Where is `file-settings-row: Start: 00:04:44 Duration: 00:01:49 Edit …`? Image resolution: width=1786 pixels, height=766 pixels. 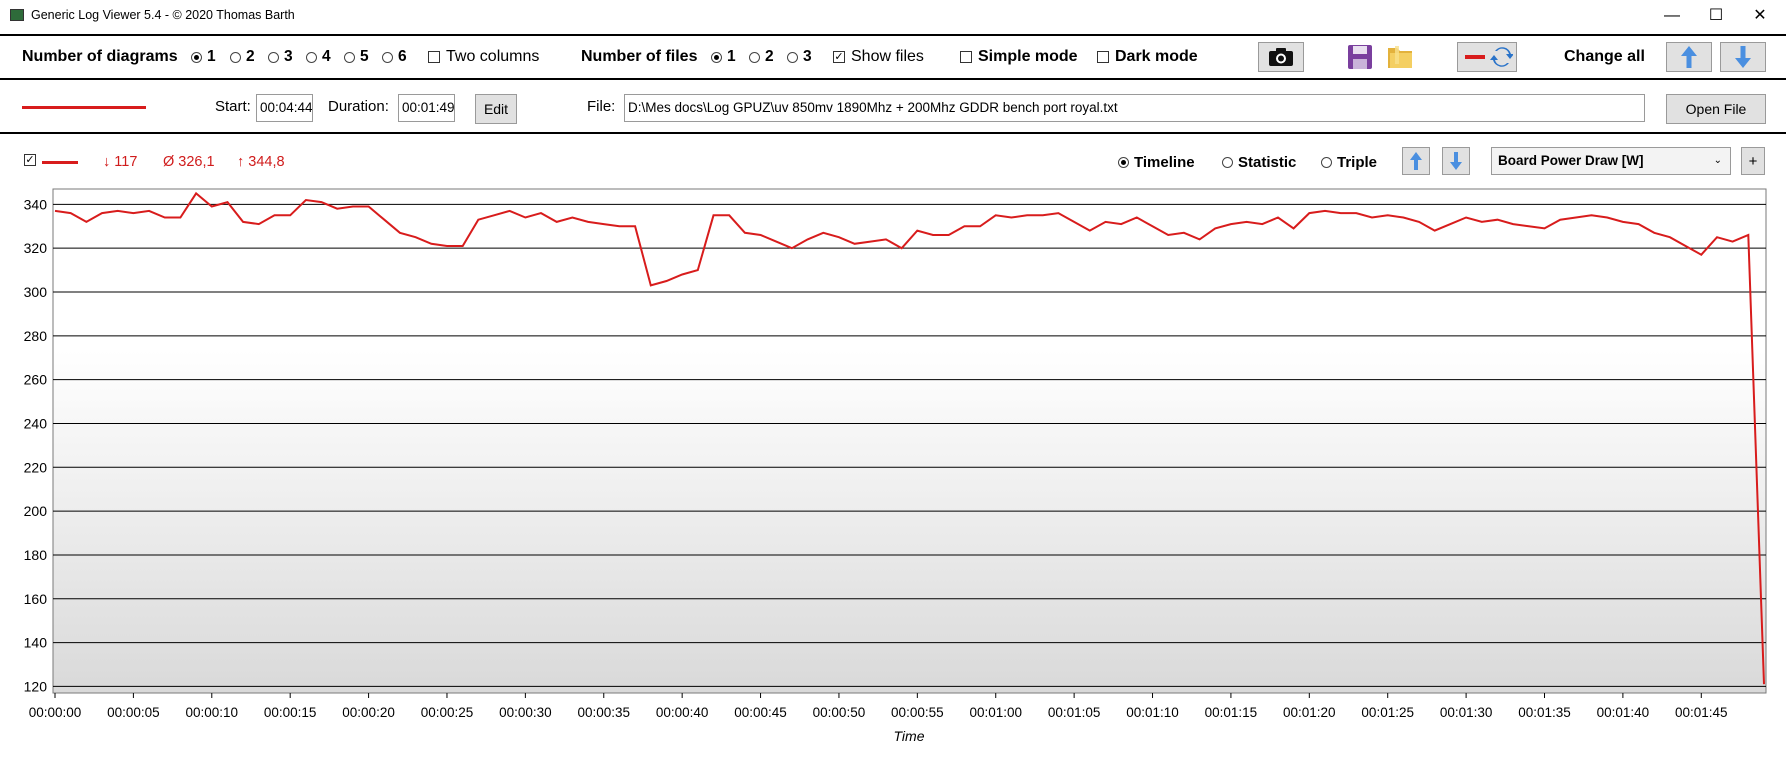
file-settings-row: Start: 00:04:44 Duration: 00:01:49 Edit … is located at coordinates (893, 108).